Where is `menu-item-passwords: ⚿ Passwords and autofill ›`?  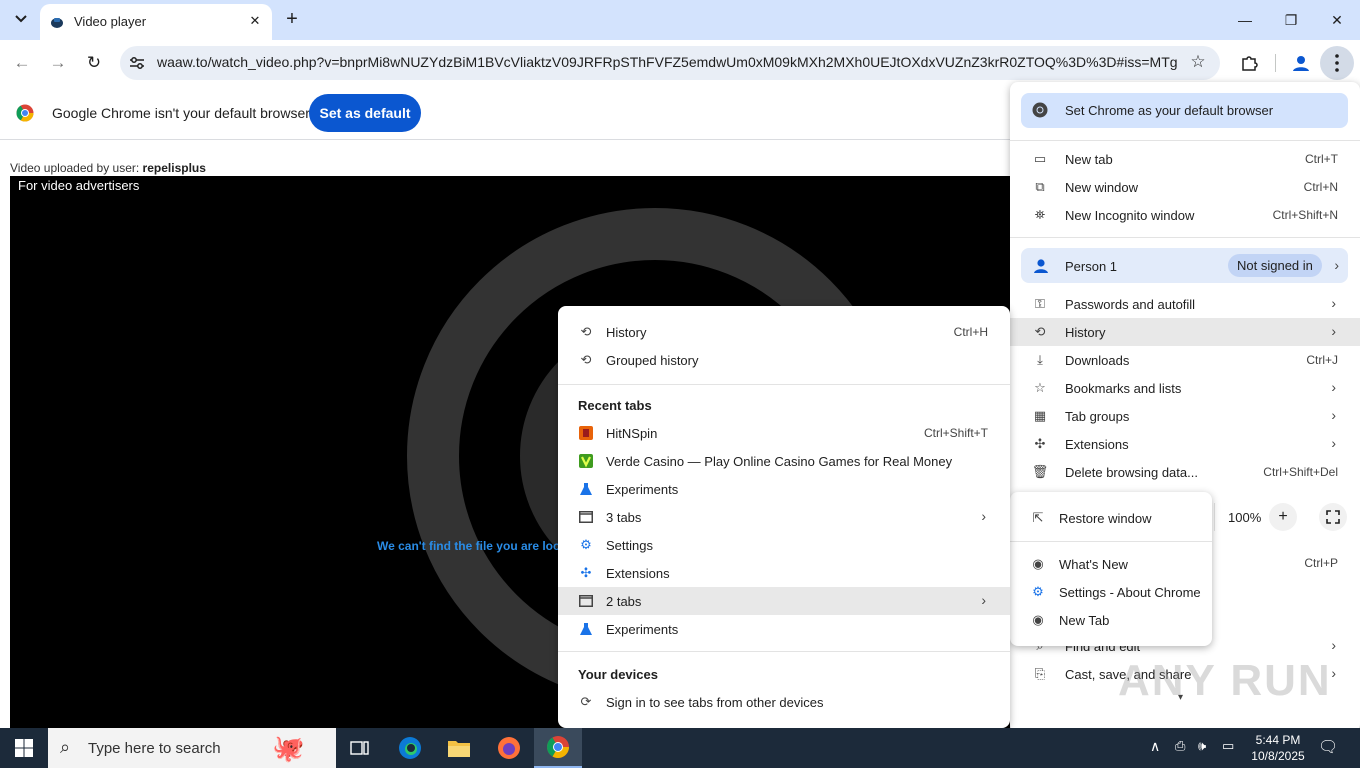
menu-item-passwords: ⚿ Passwords and autofill › is located at coordinates (1185, 304).